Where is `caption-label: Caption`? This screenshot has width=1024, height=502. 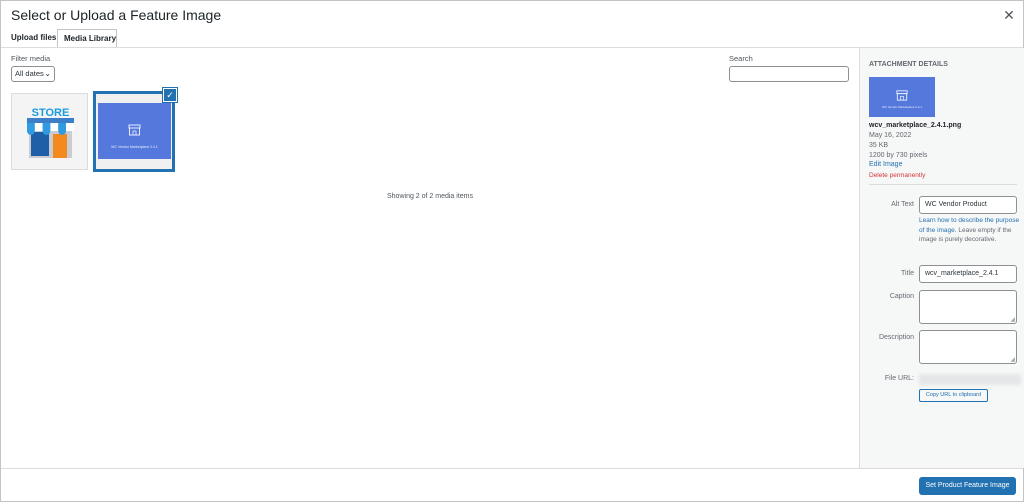
caption-label: Caption is located at coordinates (901, 296).